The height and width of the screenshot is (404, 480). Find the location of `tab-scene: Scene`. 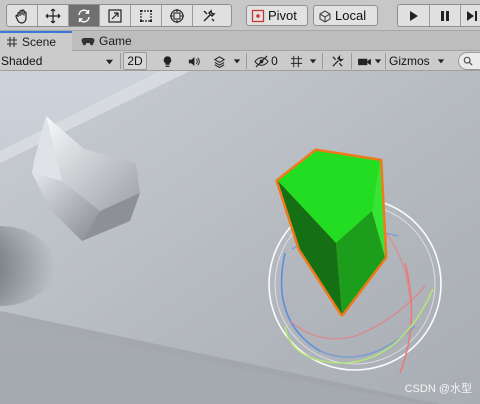

tab-scene: Scene is located at coordinates (36, 41).